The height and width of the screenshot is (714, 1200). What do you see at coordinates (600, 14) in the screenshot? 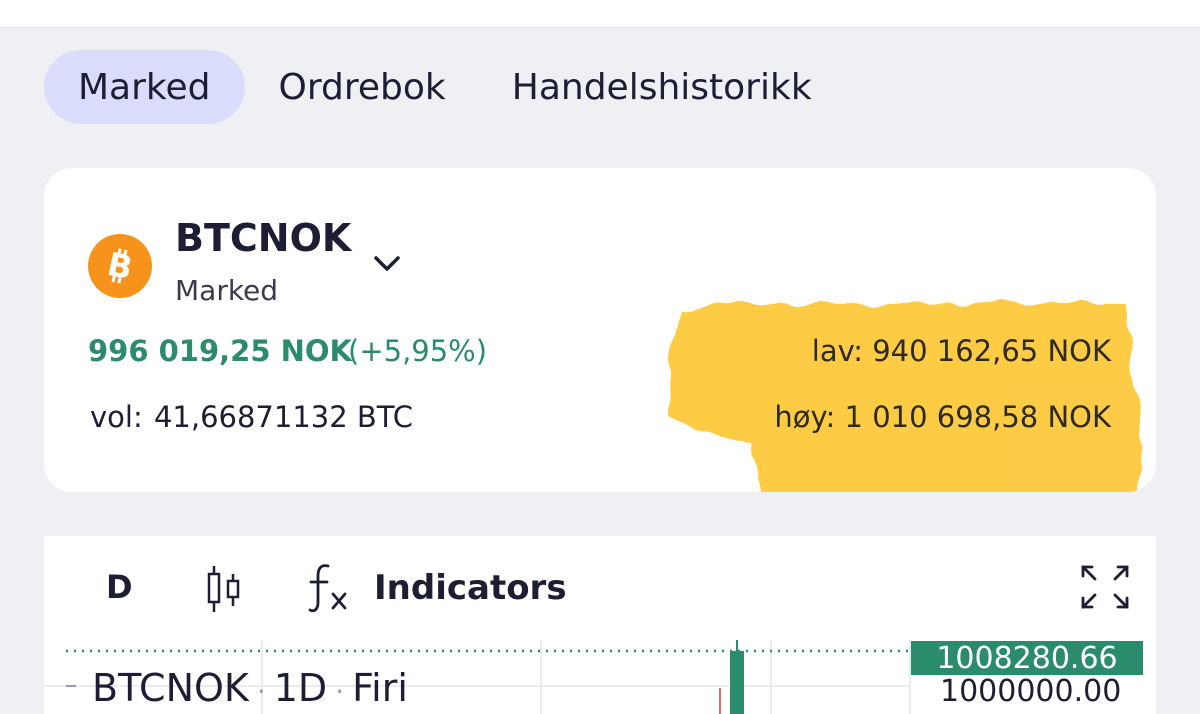
I see `top-bar` at bounding box center [600, 14].